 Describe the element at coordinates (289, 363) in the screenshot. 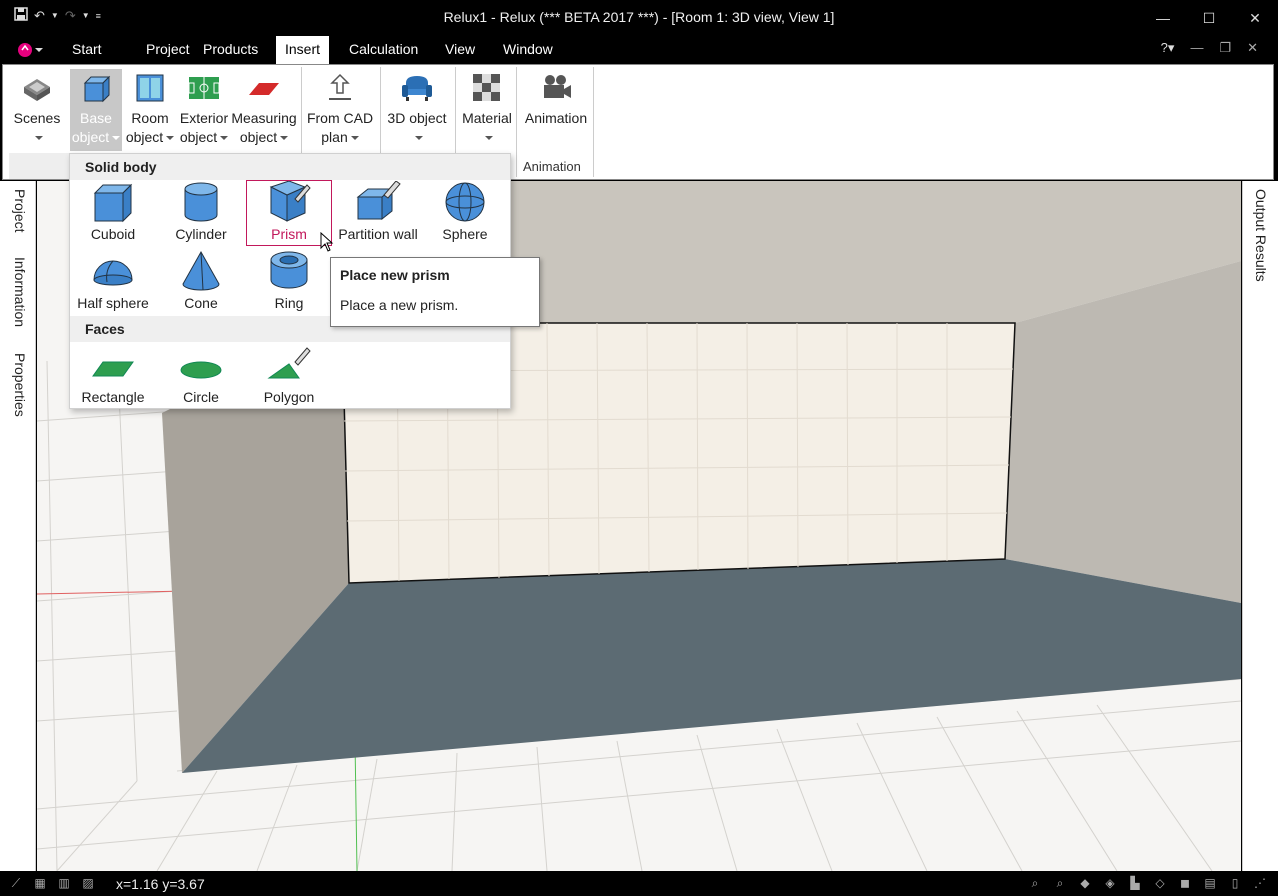

I see `polygon-face-icon` at that location.